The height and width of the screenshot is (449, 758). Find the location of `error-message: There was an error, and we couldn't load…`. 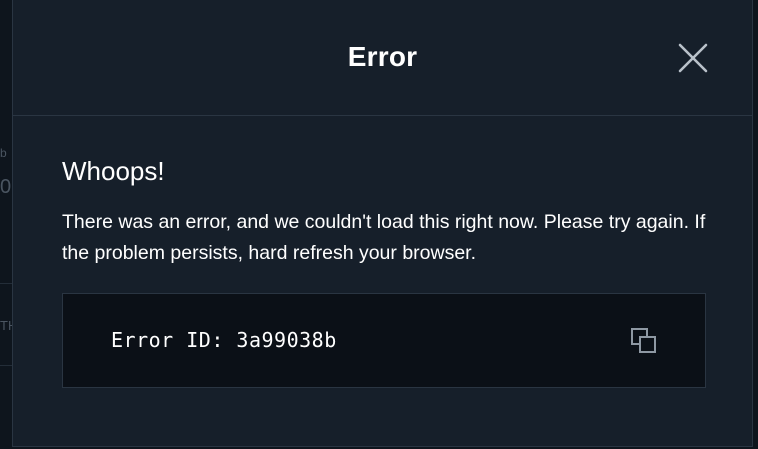

error-message: There was an error, and we couldn't load… is located at coordinates (384, 237).